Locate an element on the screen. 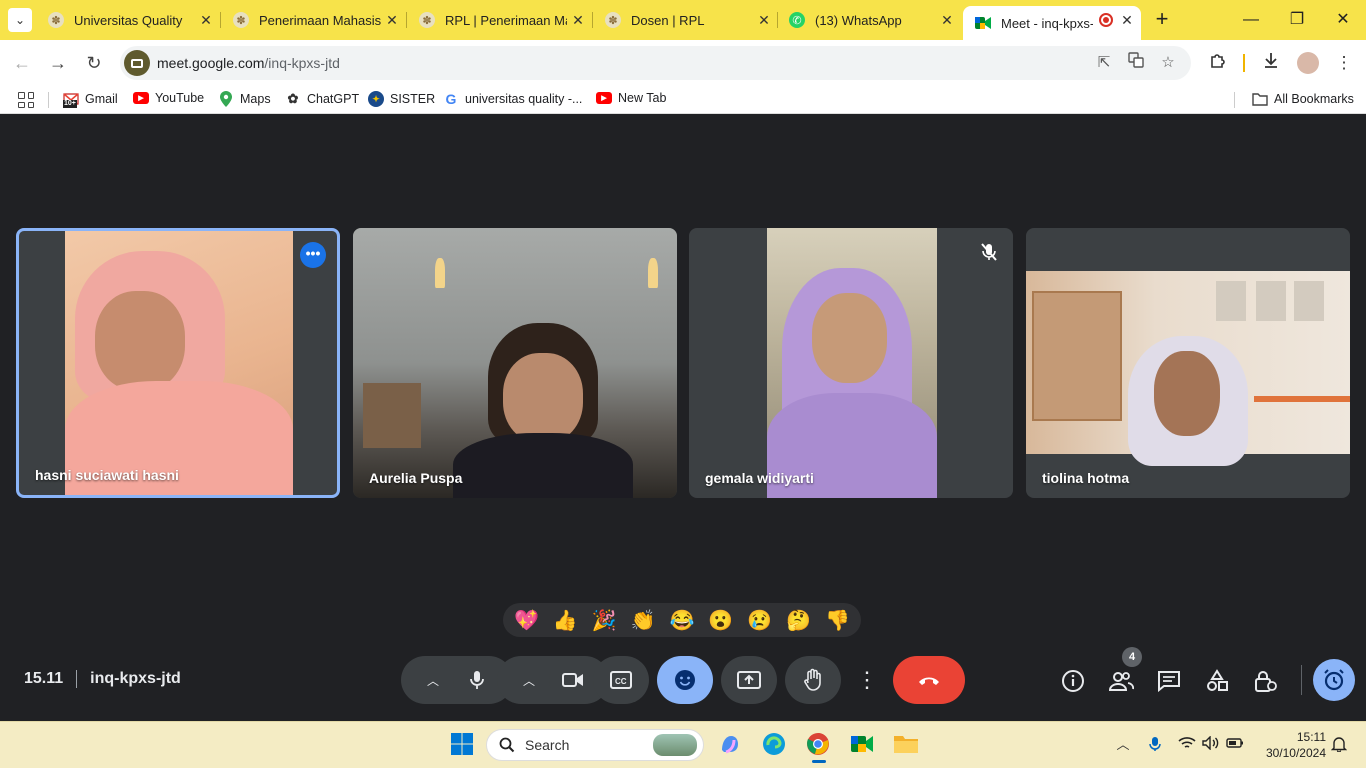 The height and width of the screenshot is (768, 1366). edge-browser-icon is located at coordinates (774, 744).